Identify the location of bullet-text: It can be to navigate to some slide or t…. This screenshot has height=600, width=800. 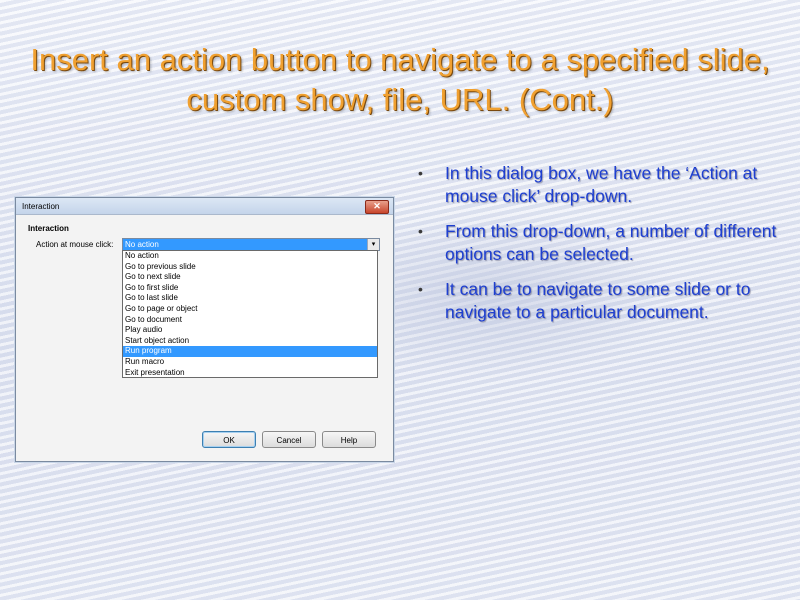
(598, 300).